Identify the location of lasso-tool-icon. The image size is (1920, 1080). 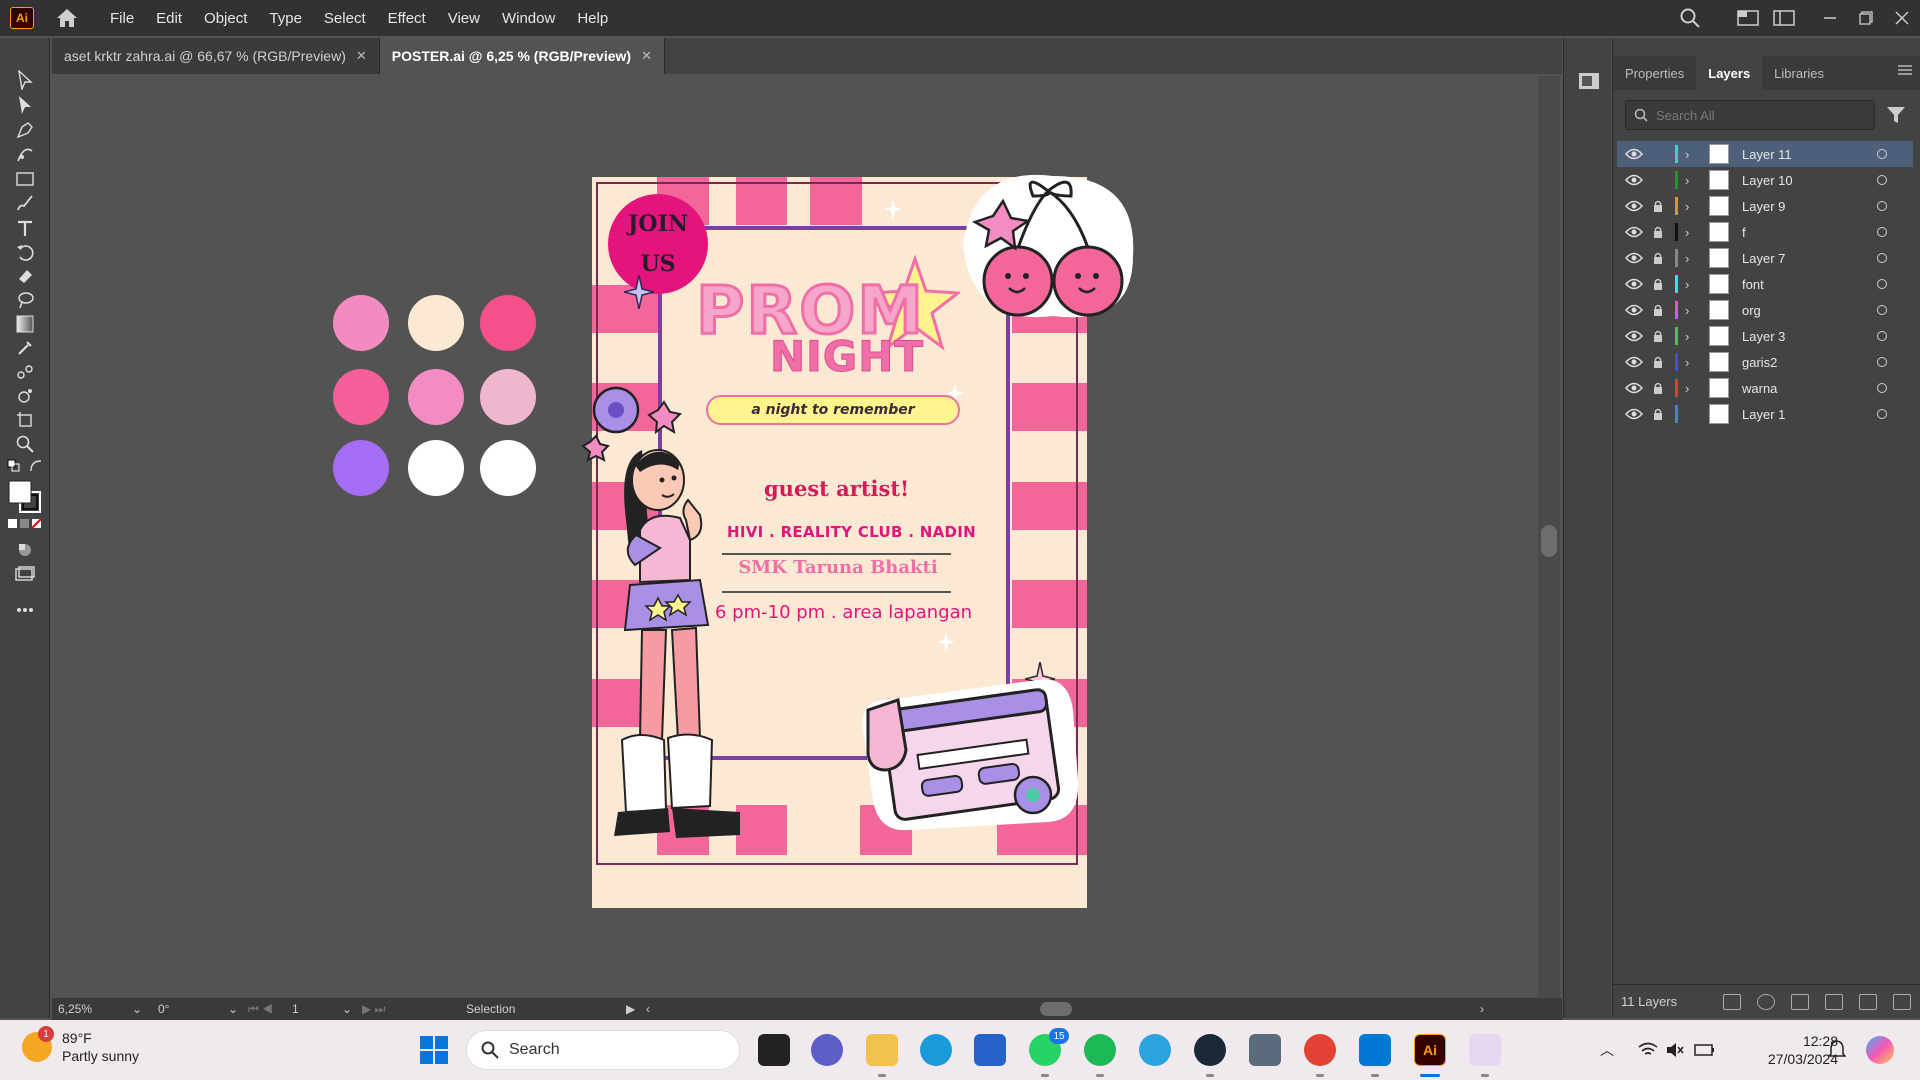
(25, 300).